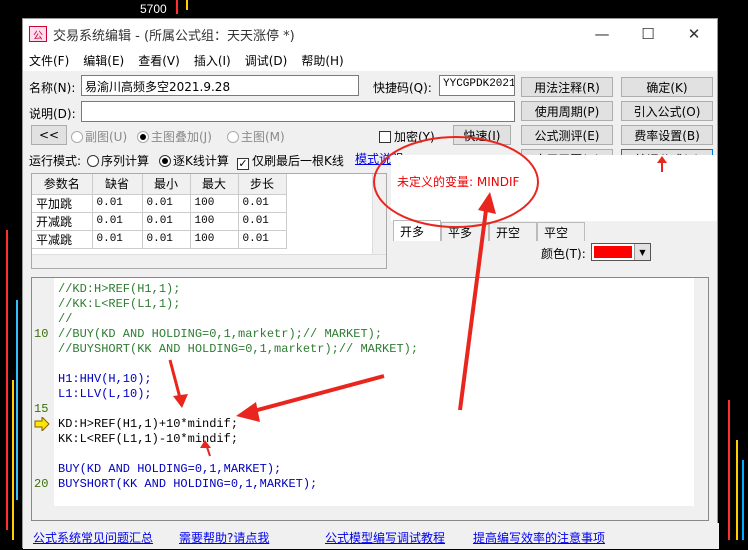 The height and width of the screenshot is (550, 748). I want to click on param-name: 开减跳, so click(62, 221).